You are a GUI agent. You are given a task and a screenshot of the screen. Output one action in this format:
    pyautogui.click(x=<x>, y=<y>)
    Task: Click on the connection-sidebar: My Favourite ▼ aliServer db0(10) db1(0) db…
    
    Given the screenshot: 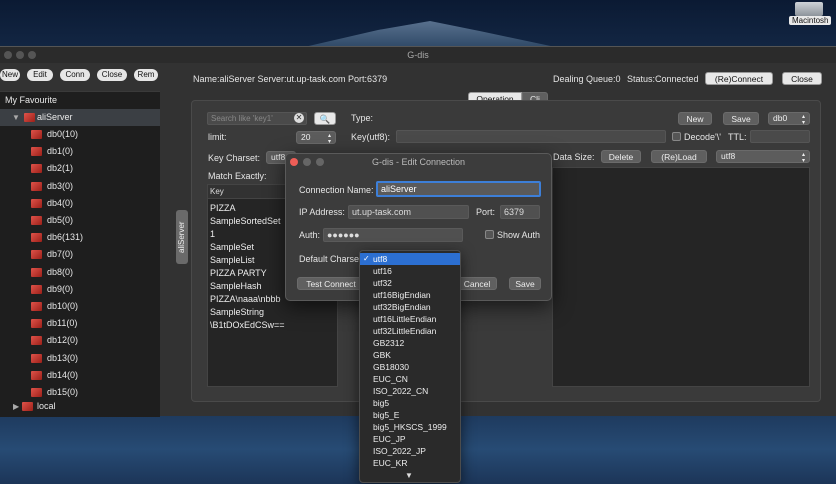 What is the action you would take?
    pyautogui.click(x=80, y=254)
    